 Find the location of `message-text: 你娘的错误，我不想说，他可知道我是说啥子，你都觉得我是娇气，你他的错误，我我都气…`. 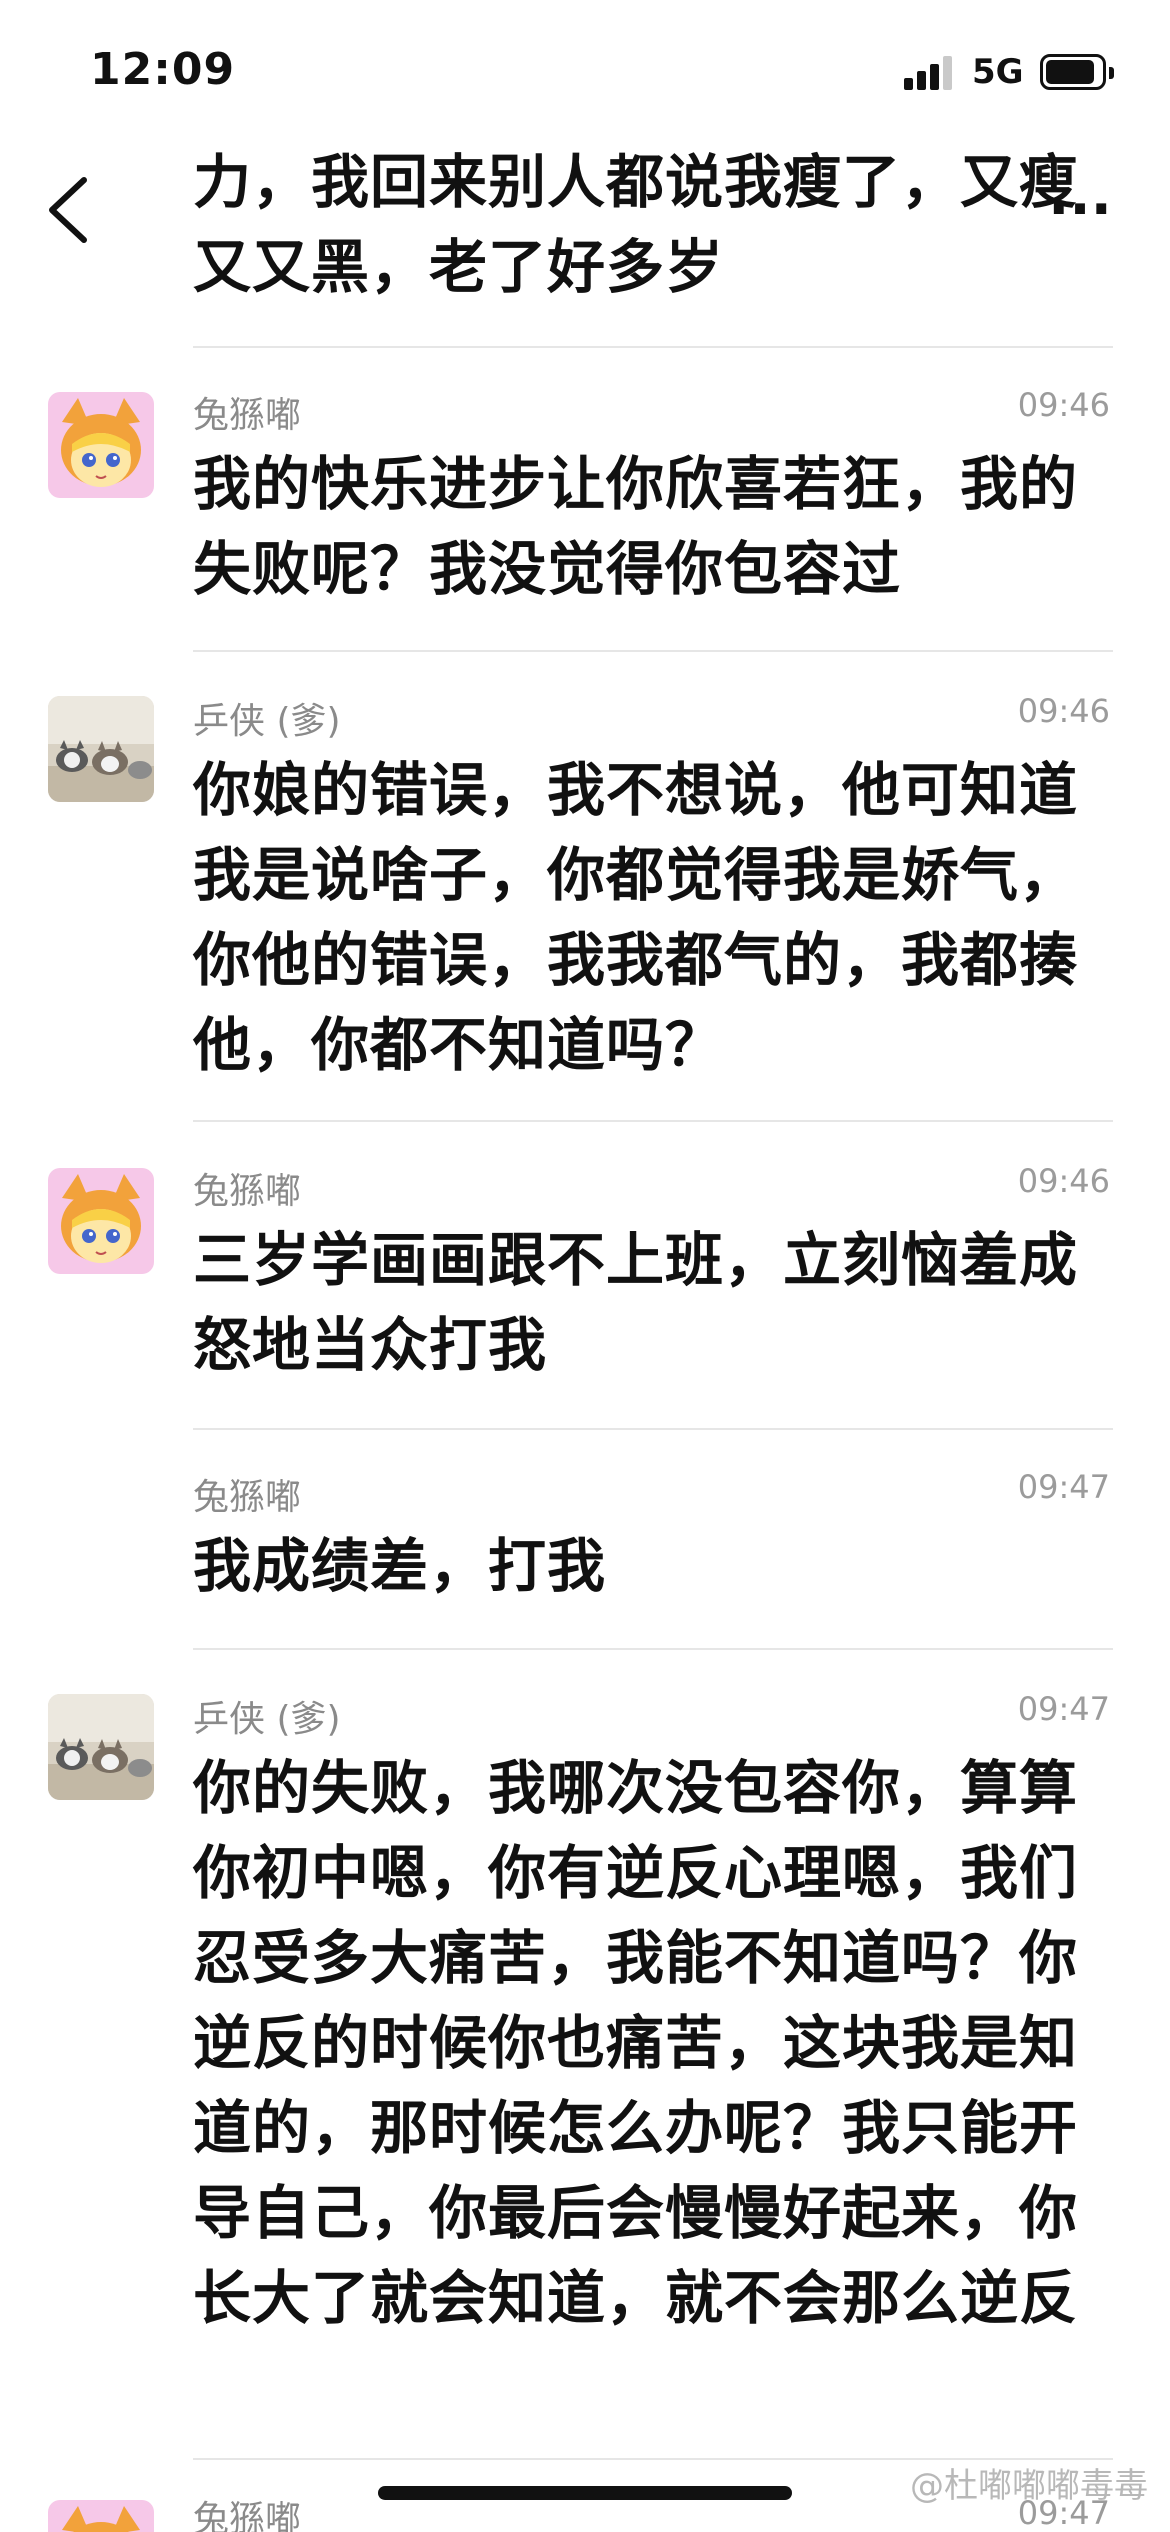

message-text: 你娘的错误，我不想说，他可知道我是说啥子，你都觉得我是娇气，你他的错误，我我都气… is located at coordinates (636, 917).